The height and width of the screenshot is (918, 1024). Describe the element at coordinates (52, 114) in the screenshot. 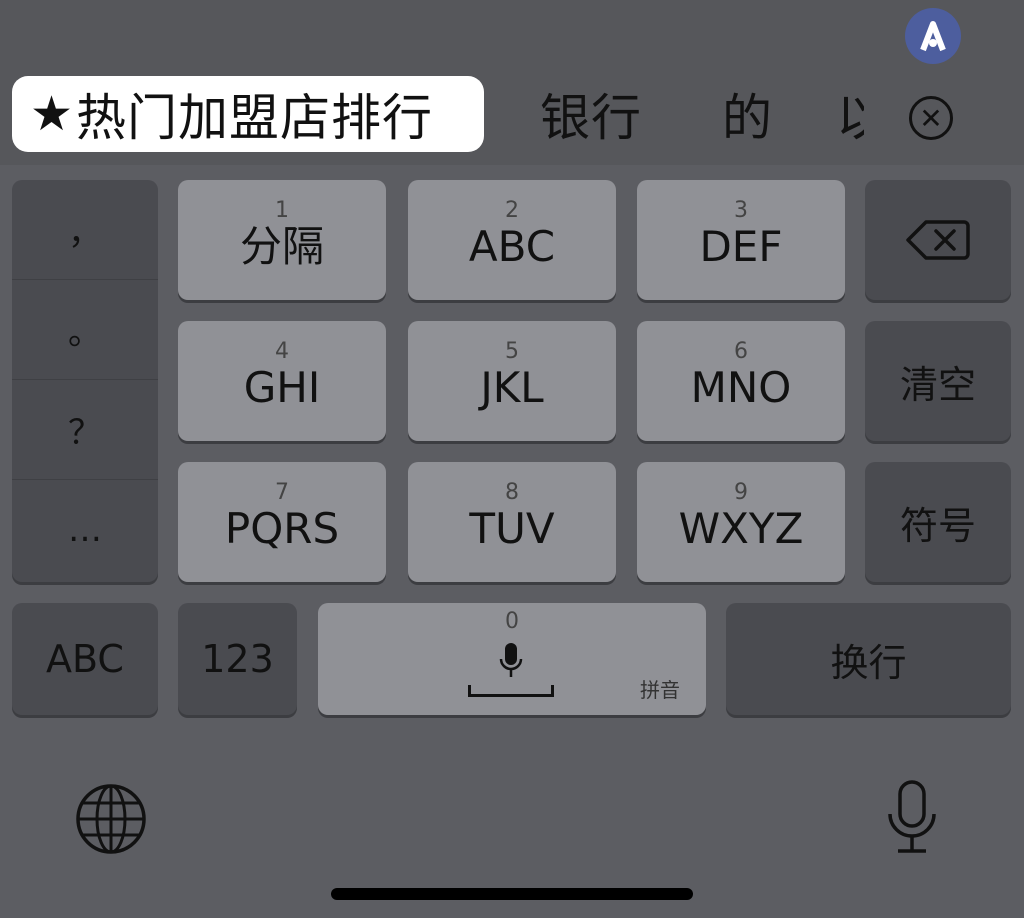

I see `star-icon: ★` at that location.